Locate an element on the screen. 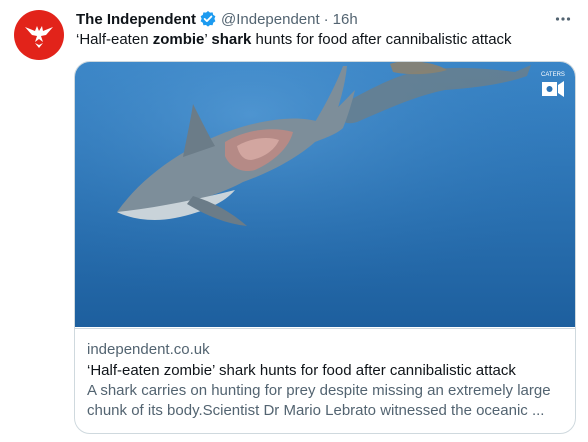 The image size is (588, 442). eagle-logo-icon is located at coordinates (39, 37).